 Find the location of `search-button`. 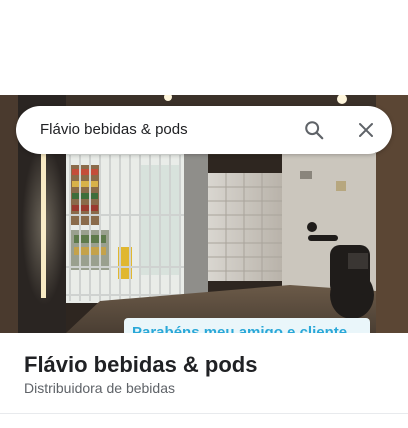

search-button is located at coordinates (314, 130).